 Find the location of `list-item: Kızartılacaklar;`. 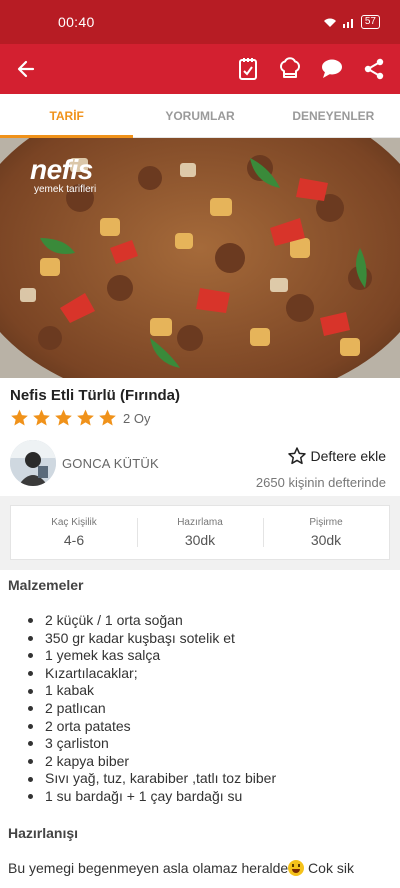

list-item: Kızartılacaklar; is located at coordinates (152, 674).